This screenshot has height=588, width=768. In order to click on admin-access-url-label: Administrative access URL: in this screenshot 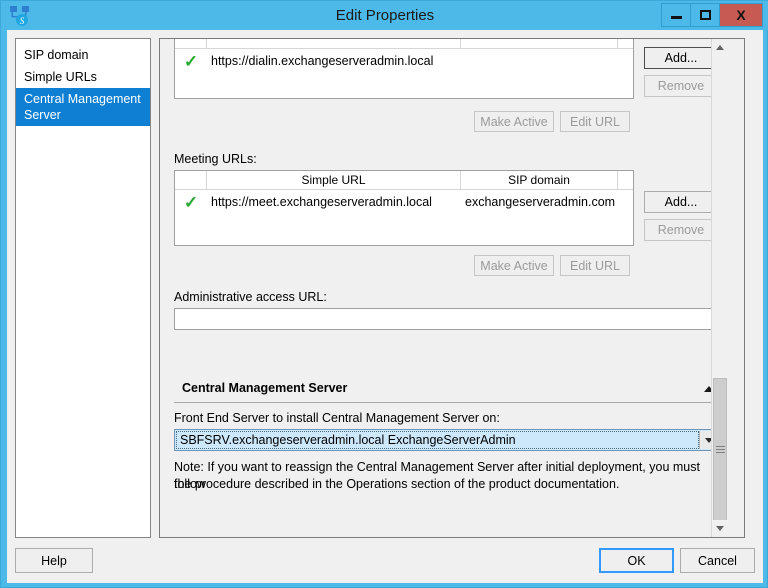, I will do `click(250, 297)`.